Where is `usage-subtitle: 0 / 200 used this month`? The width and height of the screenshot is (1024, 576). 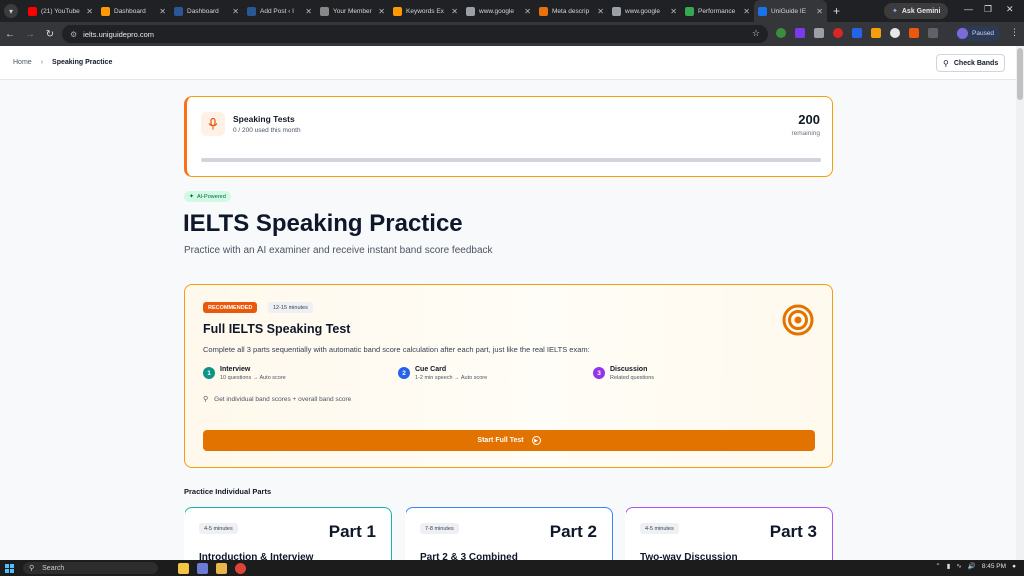 usage-subtitle: 0 / 200 used this month is located at coordinates (267, 130).